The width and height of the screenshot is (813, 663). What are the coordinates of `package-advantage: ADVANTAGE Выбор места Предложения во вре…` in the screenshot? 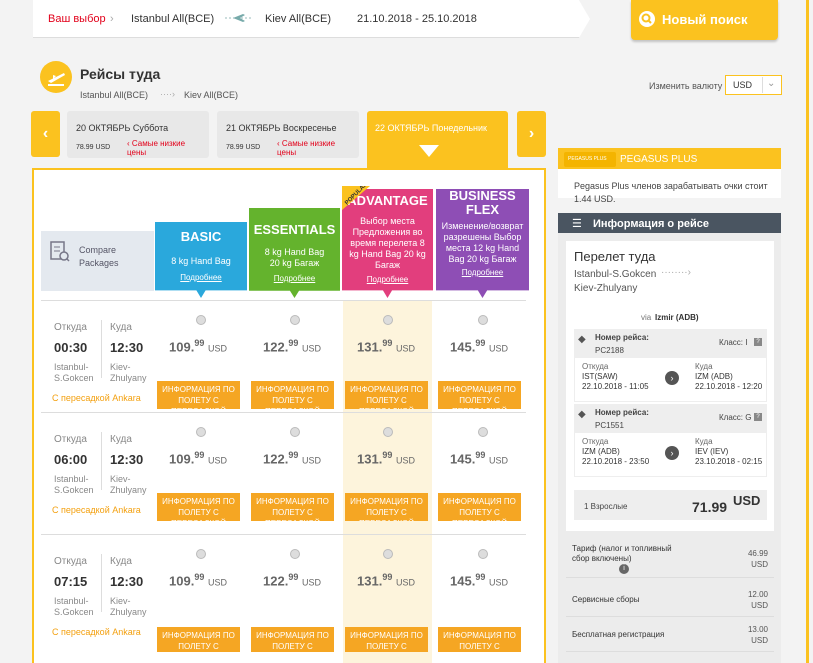 It's located at (387, 243).